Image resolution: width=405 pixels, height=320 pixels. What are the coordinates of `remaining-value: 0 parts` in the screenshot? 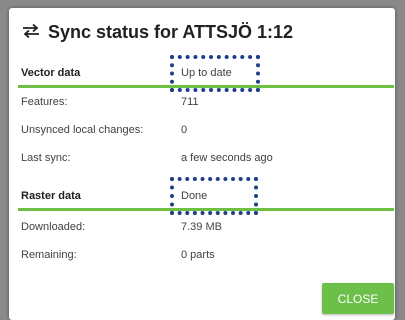 It's located at (198, 255).